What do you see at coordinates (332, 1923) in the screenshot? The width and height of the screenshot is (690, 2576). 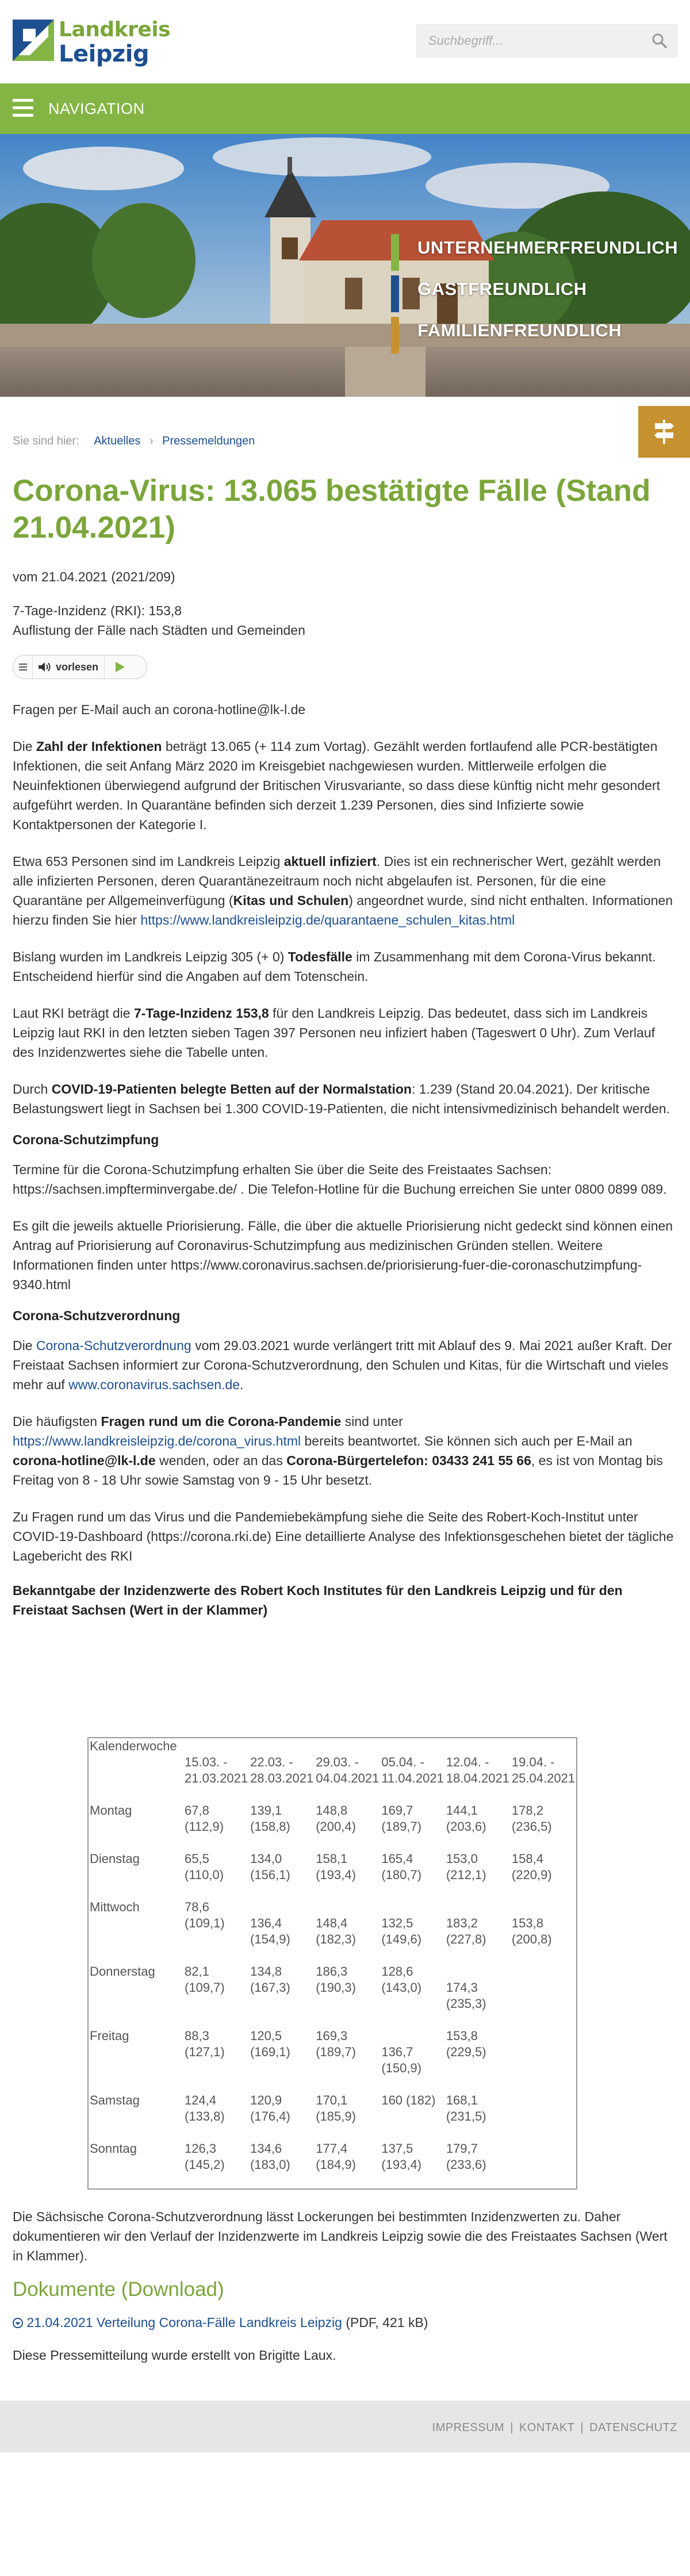 I see `cell-line: 148,4` at bounding box center [332, 1923].